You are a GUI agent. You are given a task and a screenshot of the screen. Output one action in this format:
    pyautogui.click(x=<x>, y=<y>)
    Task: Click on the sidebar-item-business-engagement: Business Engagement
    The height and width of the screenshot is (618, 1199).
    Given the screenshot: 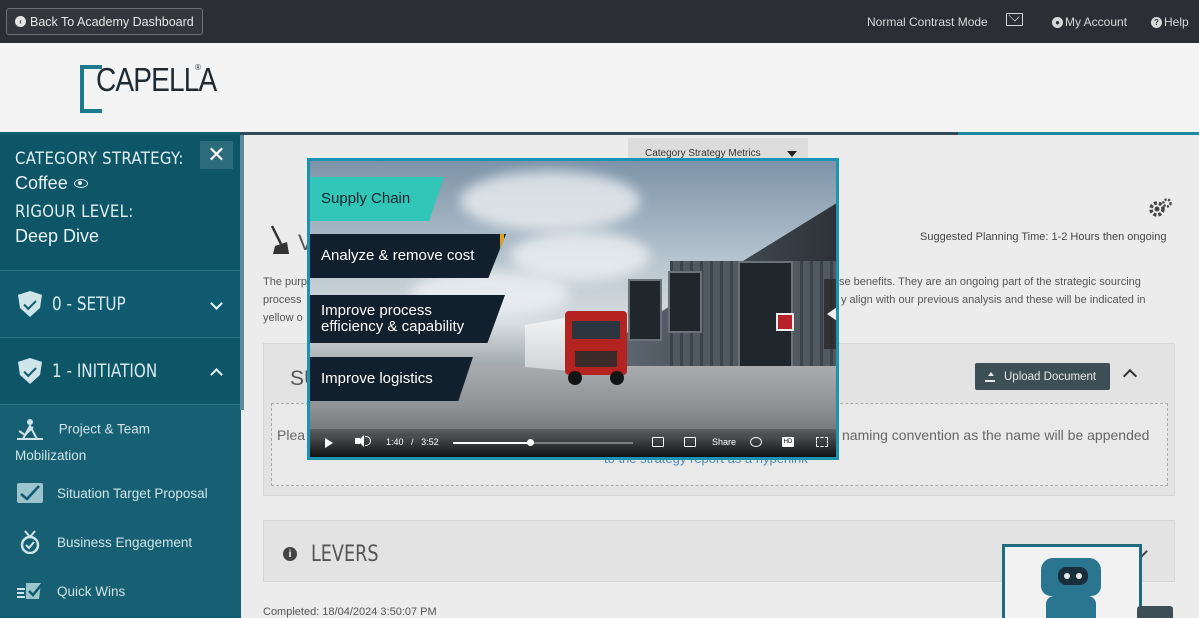 What is the action you would take?
    pyautogui.click(x=120, y=542)
    